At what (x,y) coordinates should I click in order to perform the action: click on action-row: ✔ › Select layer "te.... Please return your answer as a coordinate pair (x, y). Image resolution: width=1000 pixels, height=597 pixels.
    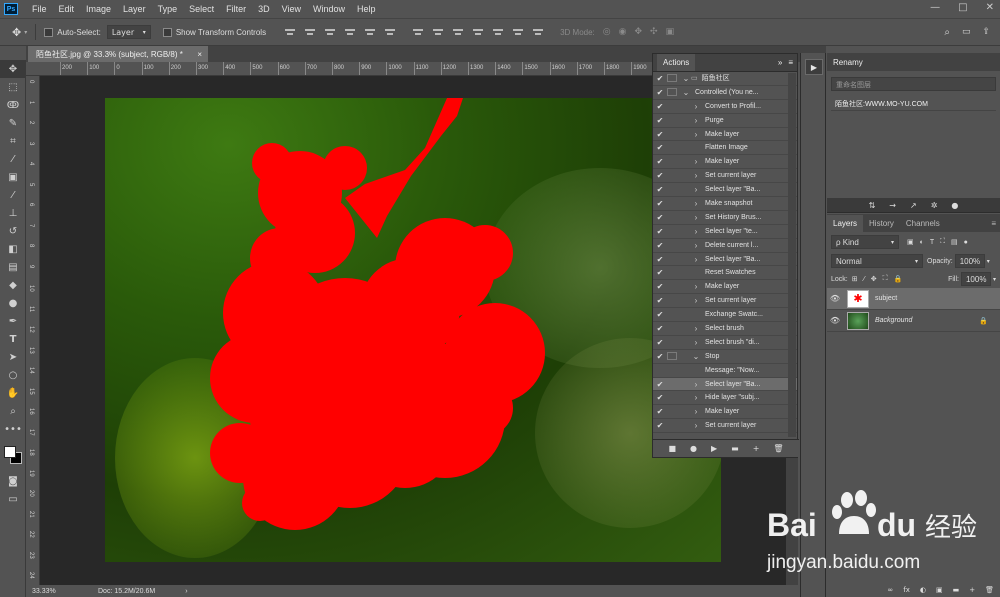
    Looking at the image, I should click on (725, 232).